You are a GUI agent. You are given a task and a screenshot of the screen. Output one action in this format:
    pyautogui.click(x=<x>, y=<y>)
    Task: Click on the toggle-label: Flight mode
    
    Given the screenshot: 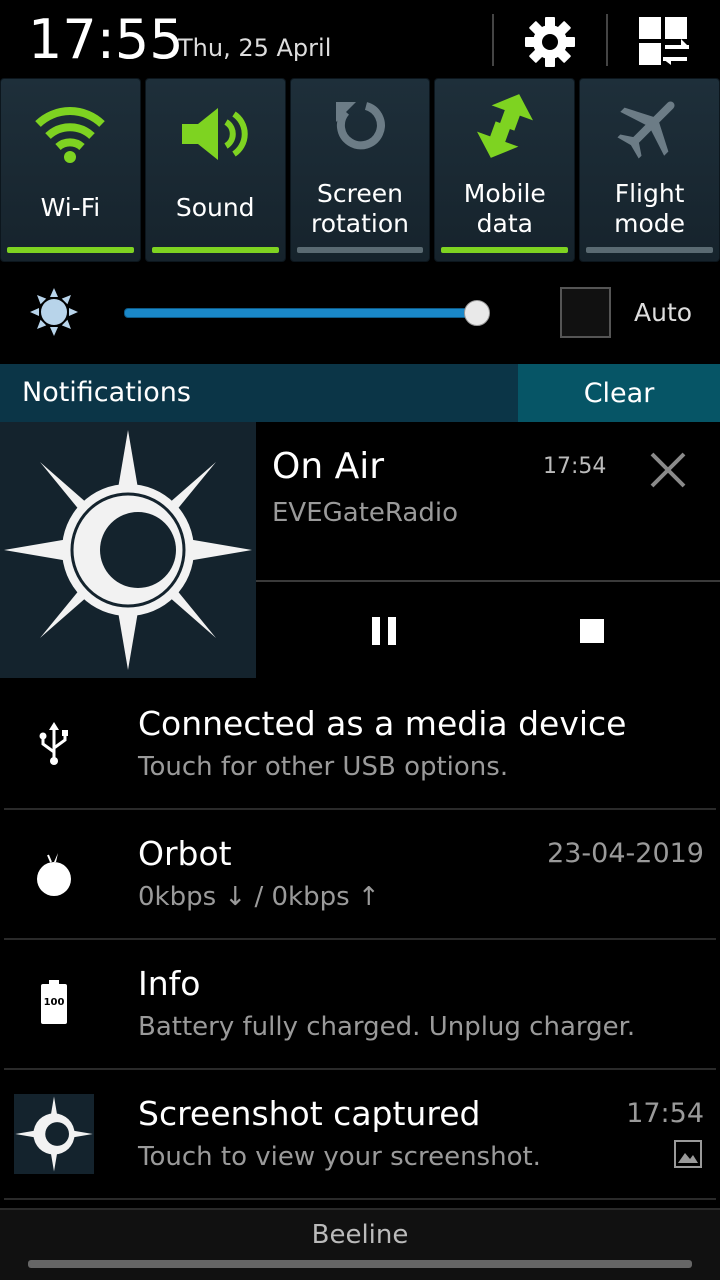 What is the action you would take?
    pyautogui.click(x=650, y=208)
    